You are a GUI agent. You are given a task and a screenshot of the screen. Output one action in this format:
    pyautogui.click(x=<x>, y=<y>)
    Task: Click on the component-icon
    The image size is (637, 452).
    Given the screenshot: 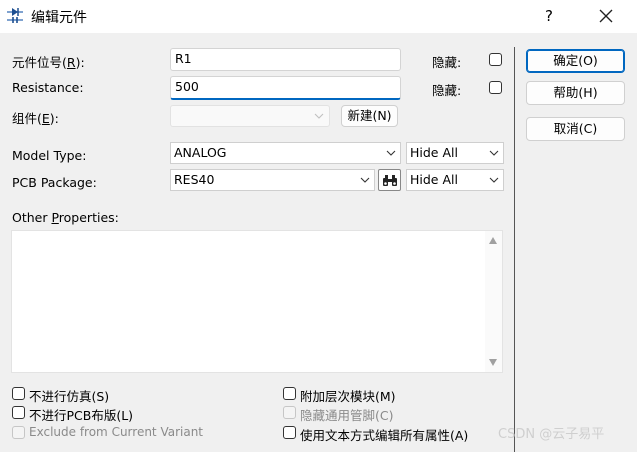 What is the action you would take?
    pyautogui.click(x=15, y=15)
    